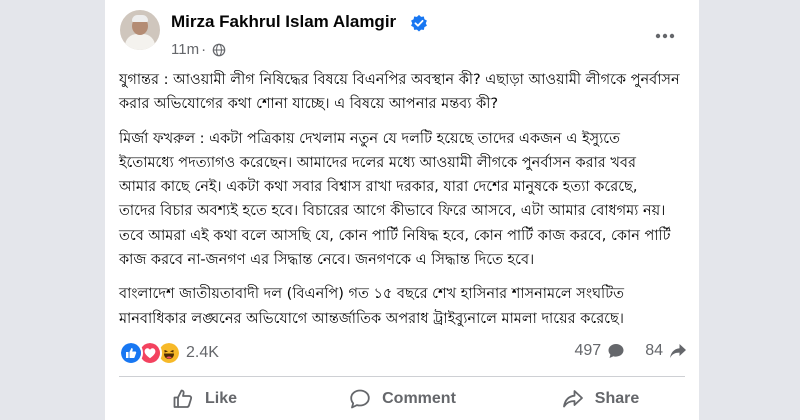 The width and height of the screenshot is (800, 420). What do you see at coordinates (654, 351) in the screenshot?
I see `share-count: 84` at bounding box center [654, 351].